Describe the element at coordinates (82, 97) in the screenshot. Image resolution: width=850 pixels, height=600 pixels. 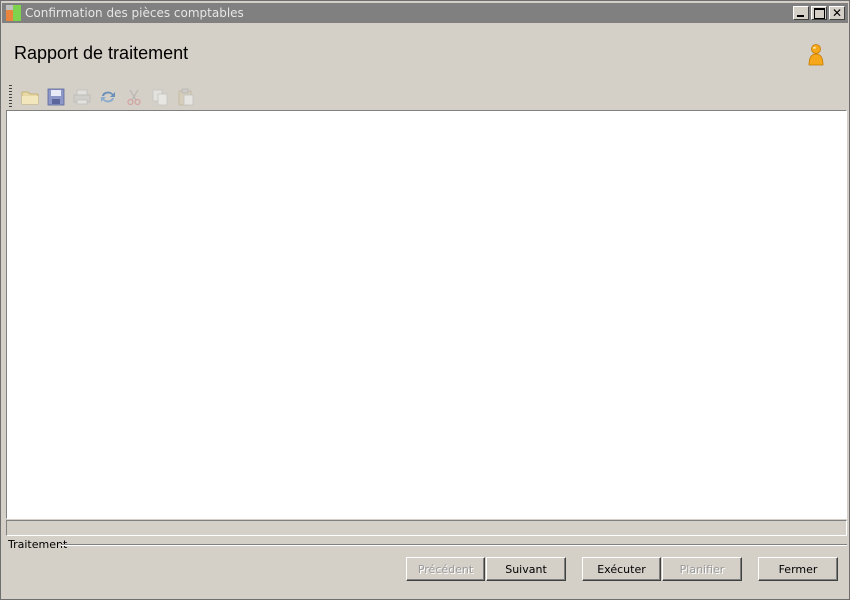
I see `print-icon` at that location.